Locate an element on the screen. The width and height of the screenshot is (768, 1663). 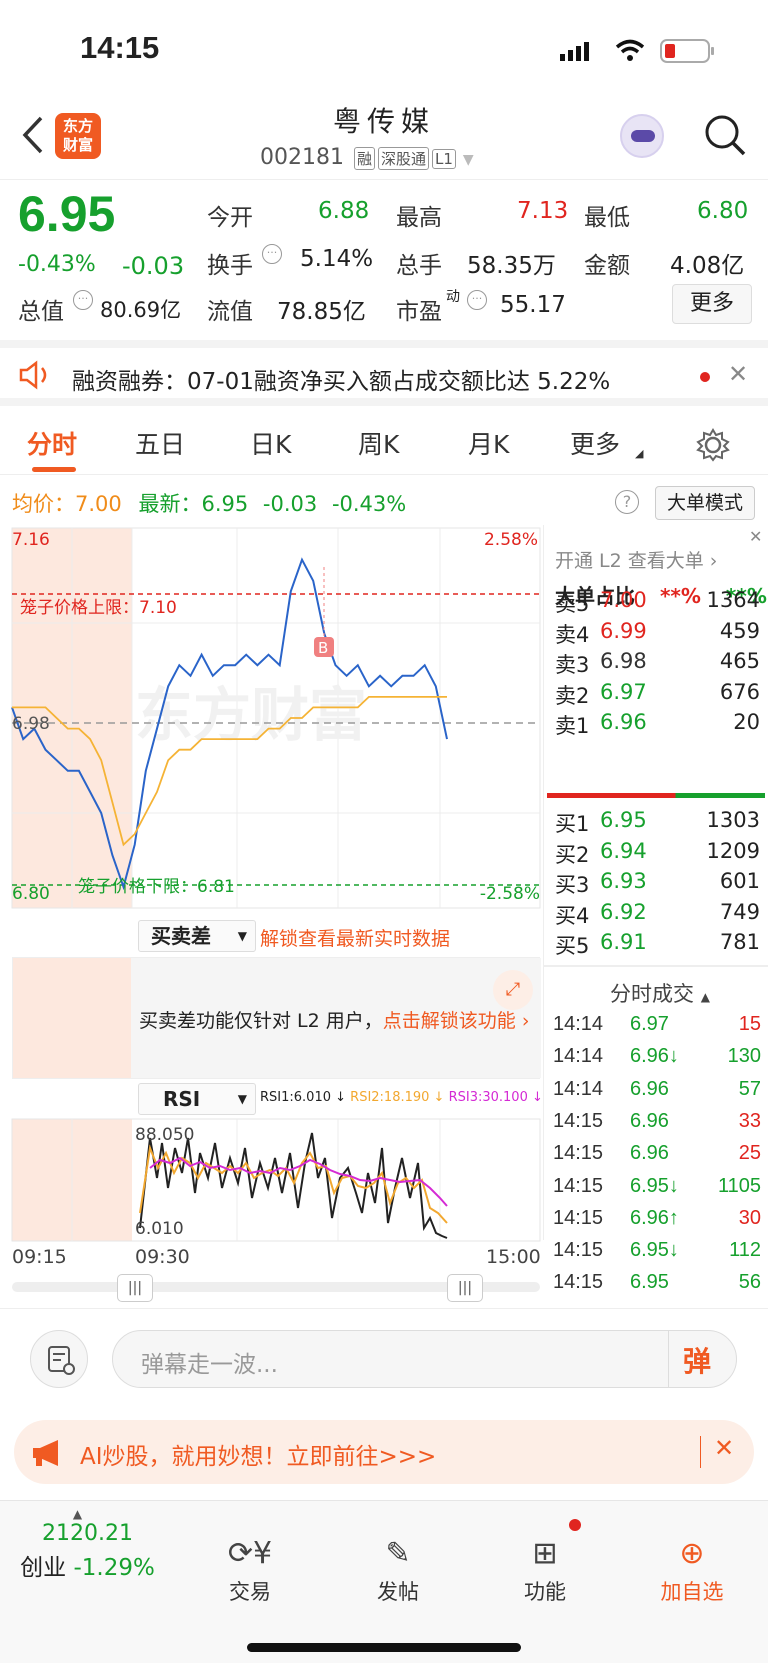
mcap-value: 80.69亿 is located at coordinates (141, 310).